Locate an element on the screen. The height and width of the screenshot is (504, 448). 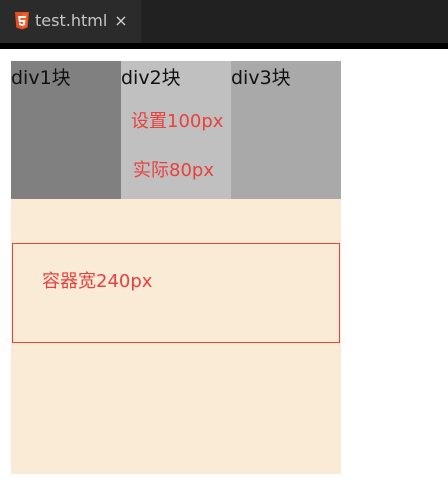
tab-bar: test.html × is located at coordinates (224, 24).